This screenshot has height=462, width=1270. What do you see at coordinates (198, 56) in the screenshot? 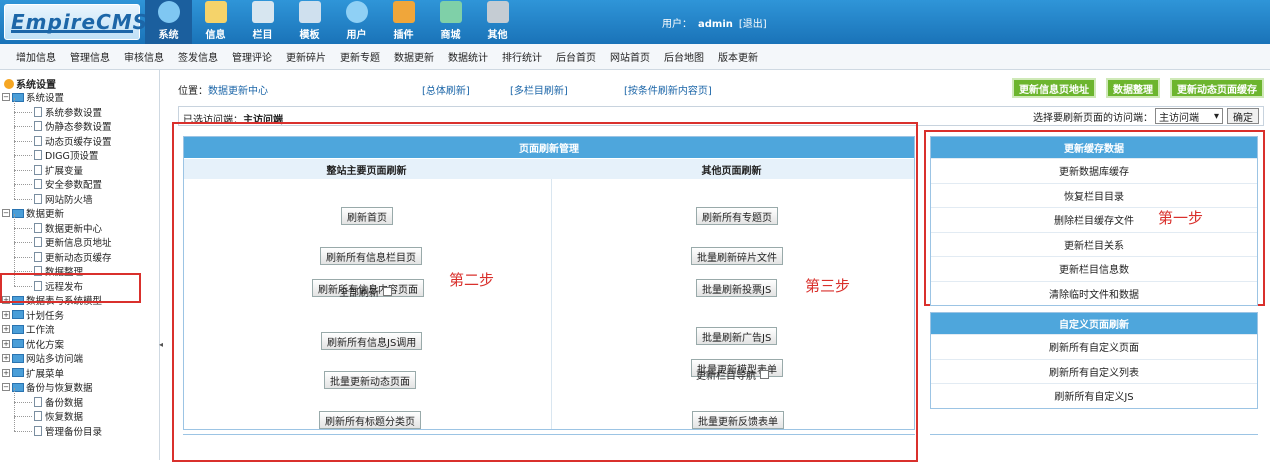
I see `quick-menu-item: 签发信息` at bounding box center [198, 56].